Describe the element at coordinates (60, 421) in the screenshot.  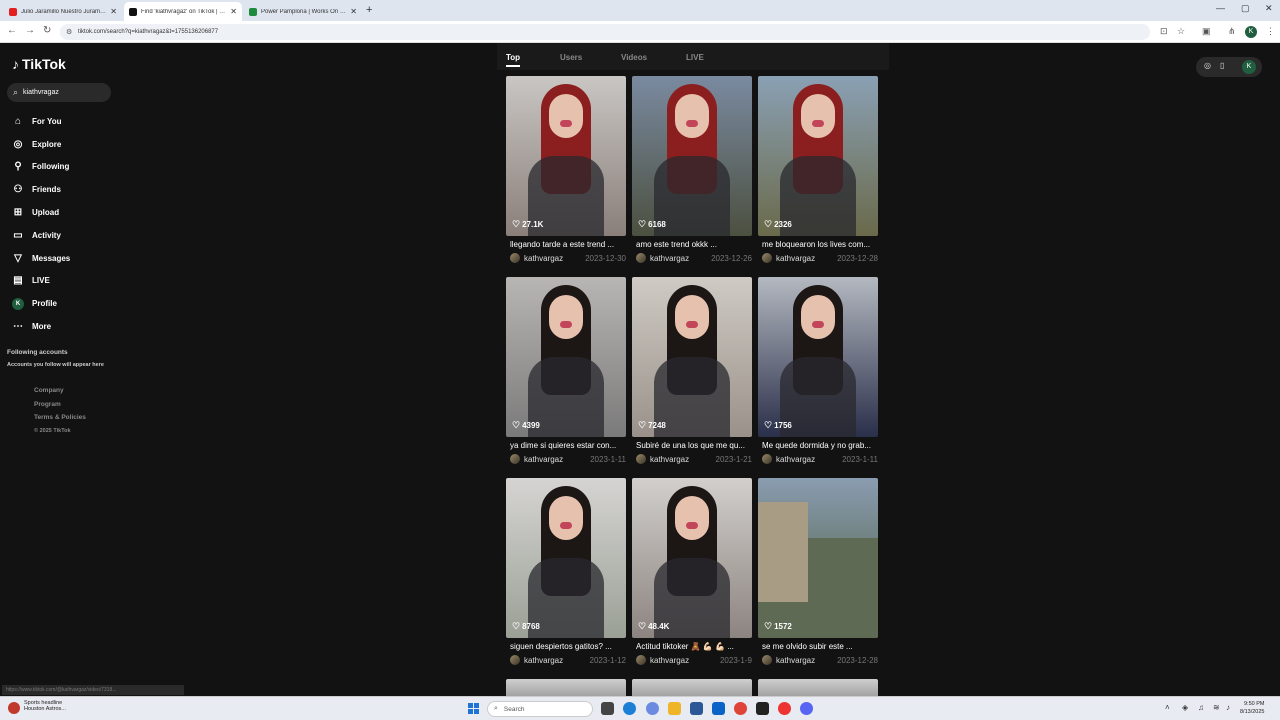
I see `footer-link-terms: Terms & Policies` at that location.